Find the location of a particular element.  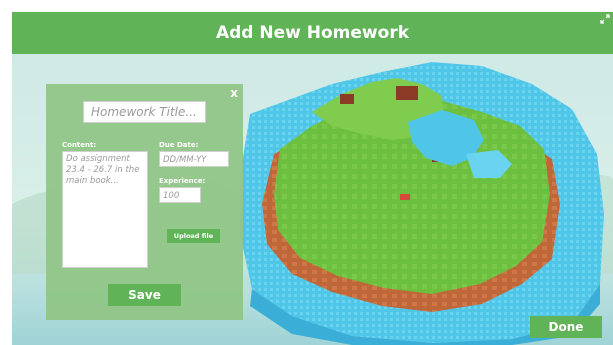

experience-label: Experience: is located at coordinates (182, 181).